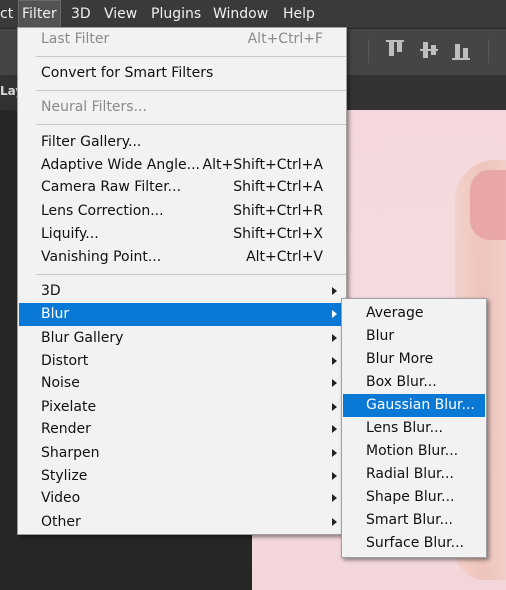  What do you see at coordinates (61, 522) in the screenshot?
I see `menu-item-label: Other` at bounding box center [61, 522].